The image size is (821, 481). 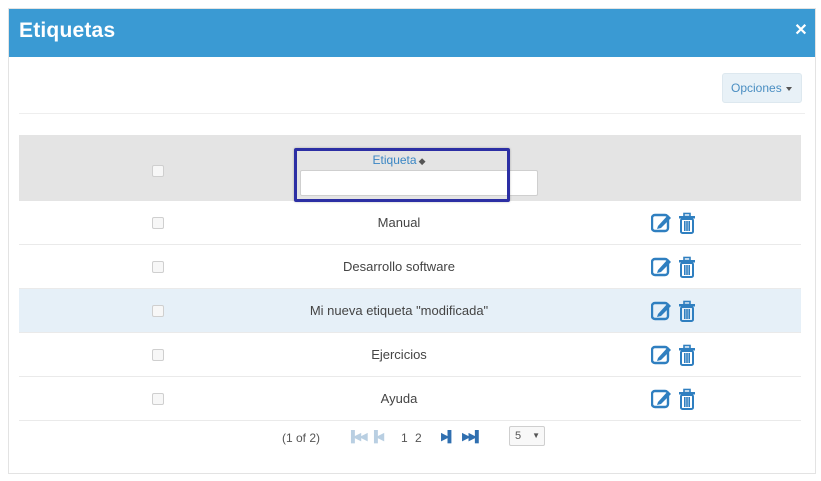 I want to click on annotation-highlight-box, so click(x=402, y=175).